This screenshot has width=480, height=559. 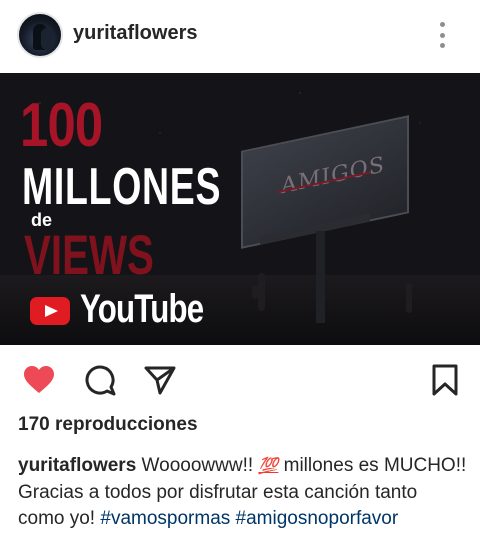 What do you see at coordinates (197, 465) in the screenshot?
I see `caption-text-1: Woooowww!!` at bounding box center [197, 465].